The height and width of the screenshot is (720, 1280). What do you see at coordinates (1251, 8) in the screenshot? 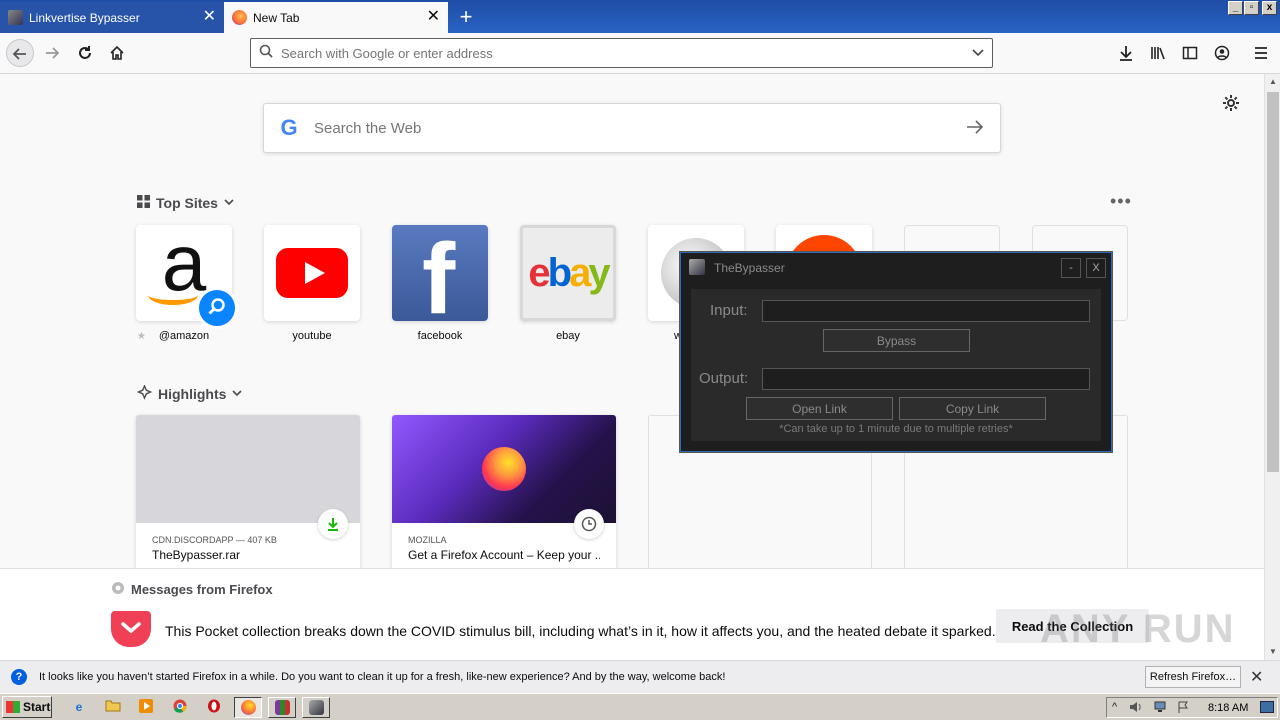
I see `window-restore-button: ▫` at bounding box center [1251, 8].